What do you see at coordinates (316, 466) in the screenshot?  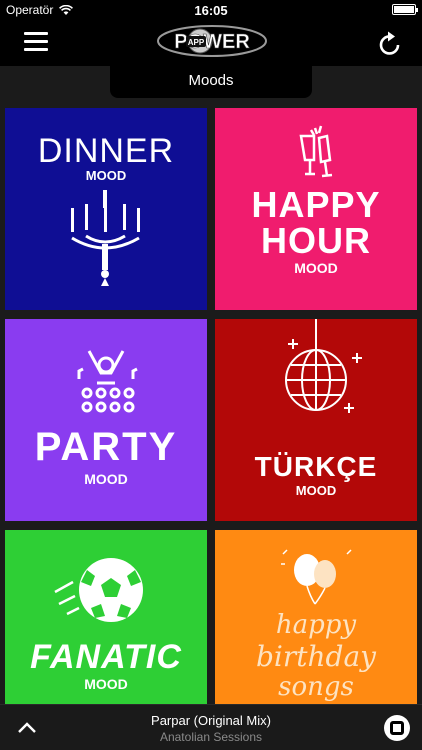 I see `turkce-title: TÜRKÇE` at bounding box center [316, 466].